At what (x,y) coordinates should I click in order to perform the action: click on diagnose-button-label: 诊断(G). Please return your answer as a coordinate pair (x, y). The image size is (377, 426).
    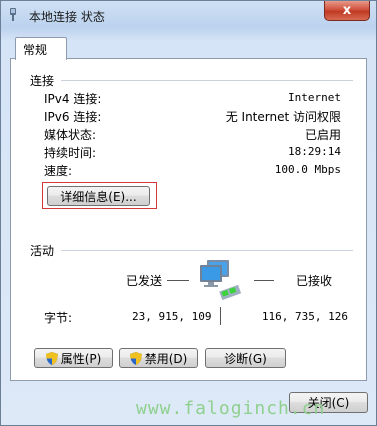
    Looking at the image, I should click on (245, 358).